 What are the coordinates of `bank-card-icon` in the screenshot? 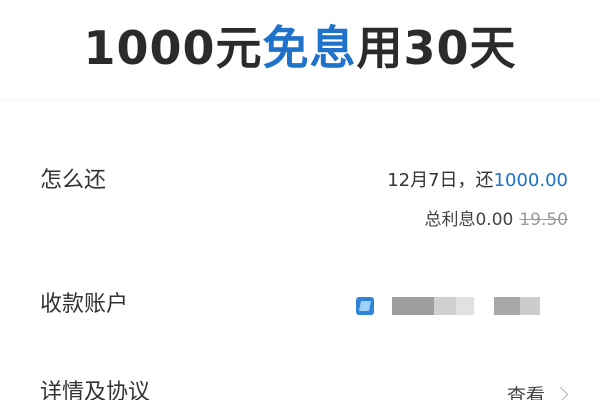 It's located at (365, 306).